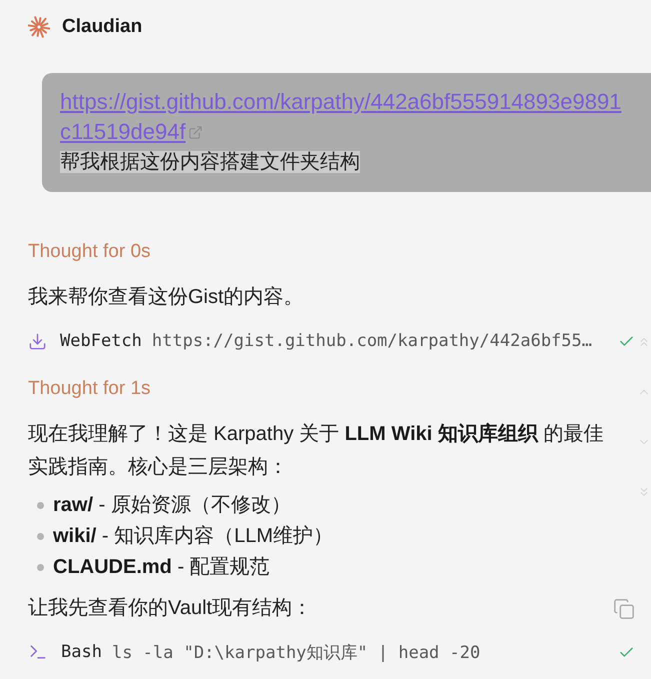 Image resolution: width=651 pixels, height=679 pixels. Describe the element at coordinates (296, 653) in the screenshot. I see `tool-command: ls -la "D:\karpathy知识库" | head -20` at that location.